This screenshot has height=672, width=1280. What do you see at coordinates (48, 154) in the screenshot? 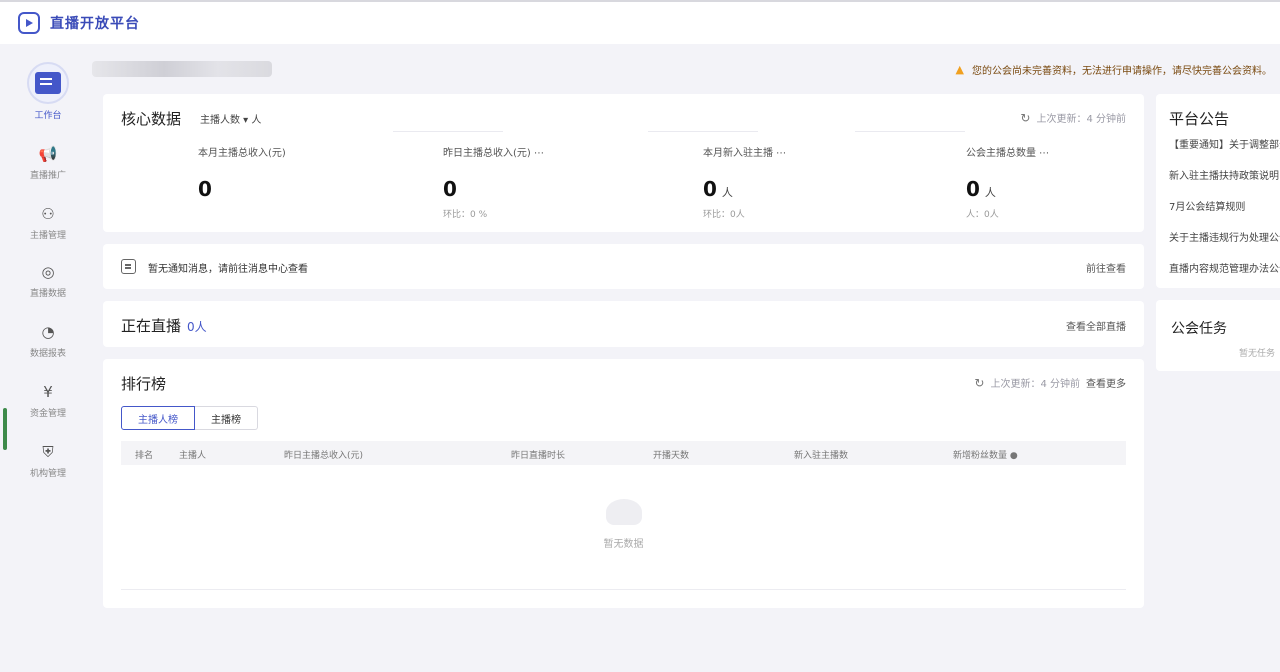
I see `megaphone-icon: 📢` at bounding box center [48, 154].